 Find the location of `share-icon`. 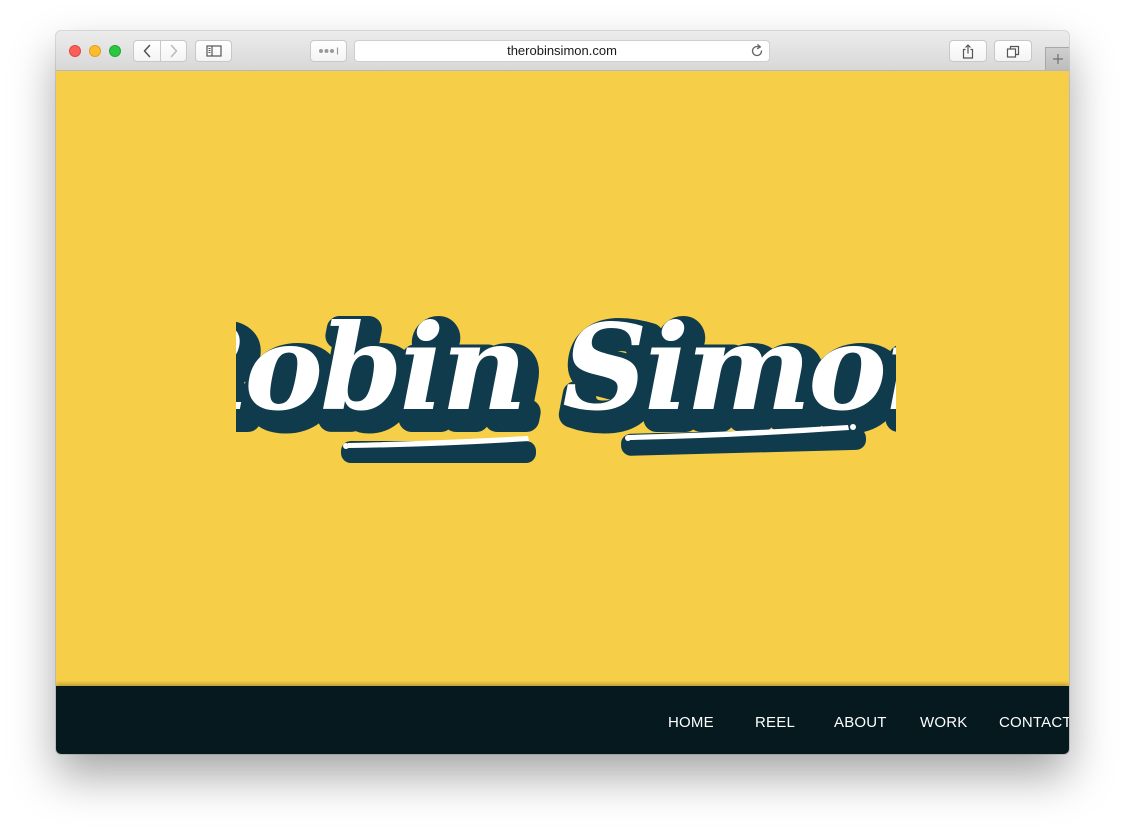

share-icon is located at coordinates (968, 51).